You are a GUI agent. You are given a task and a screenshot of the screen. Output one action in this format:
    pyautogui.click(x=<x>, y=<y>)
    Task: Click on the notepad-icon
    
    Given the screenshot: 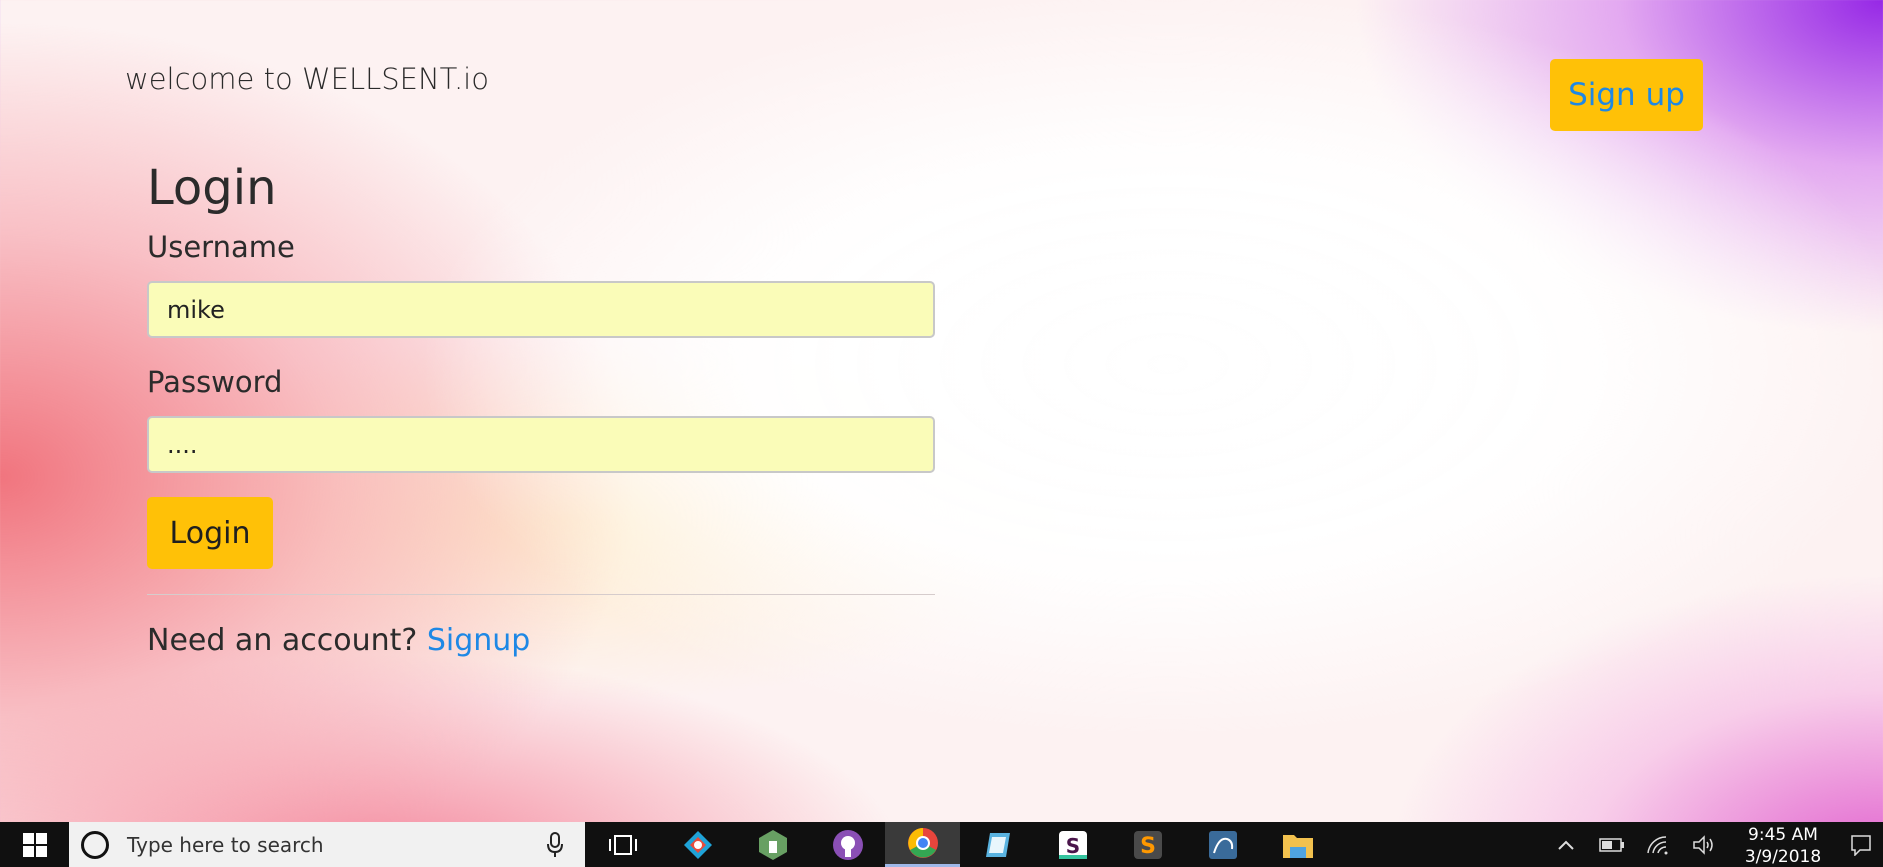 What is the action you would take?
    pyautogui.click(x=997, y=844)
    